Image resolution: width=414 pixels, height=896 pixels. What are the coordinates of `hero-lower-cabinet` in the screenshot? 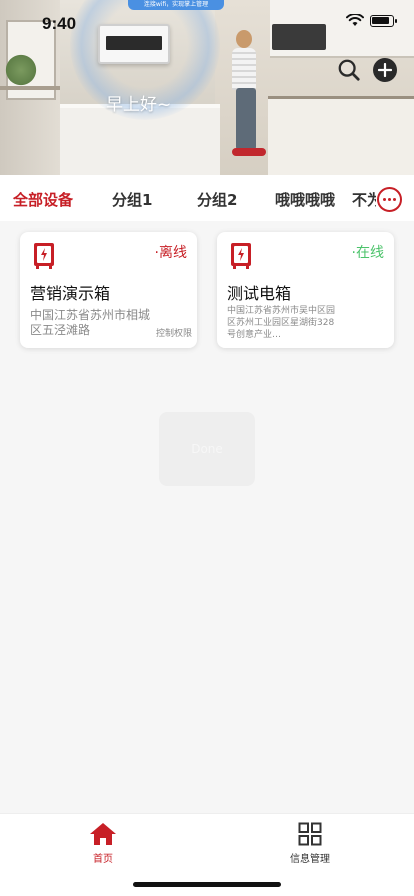 It's located at (341, 135).